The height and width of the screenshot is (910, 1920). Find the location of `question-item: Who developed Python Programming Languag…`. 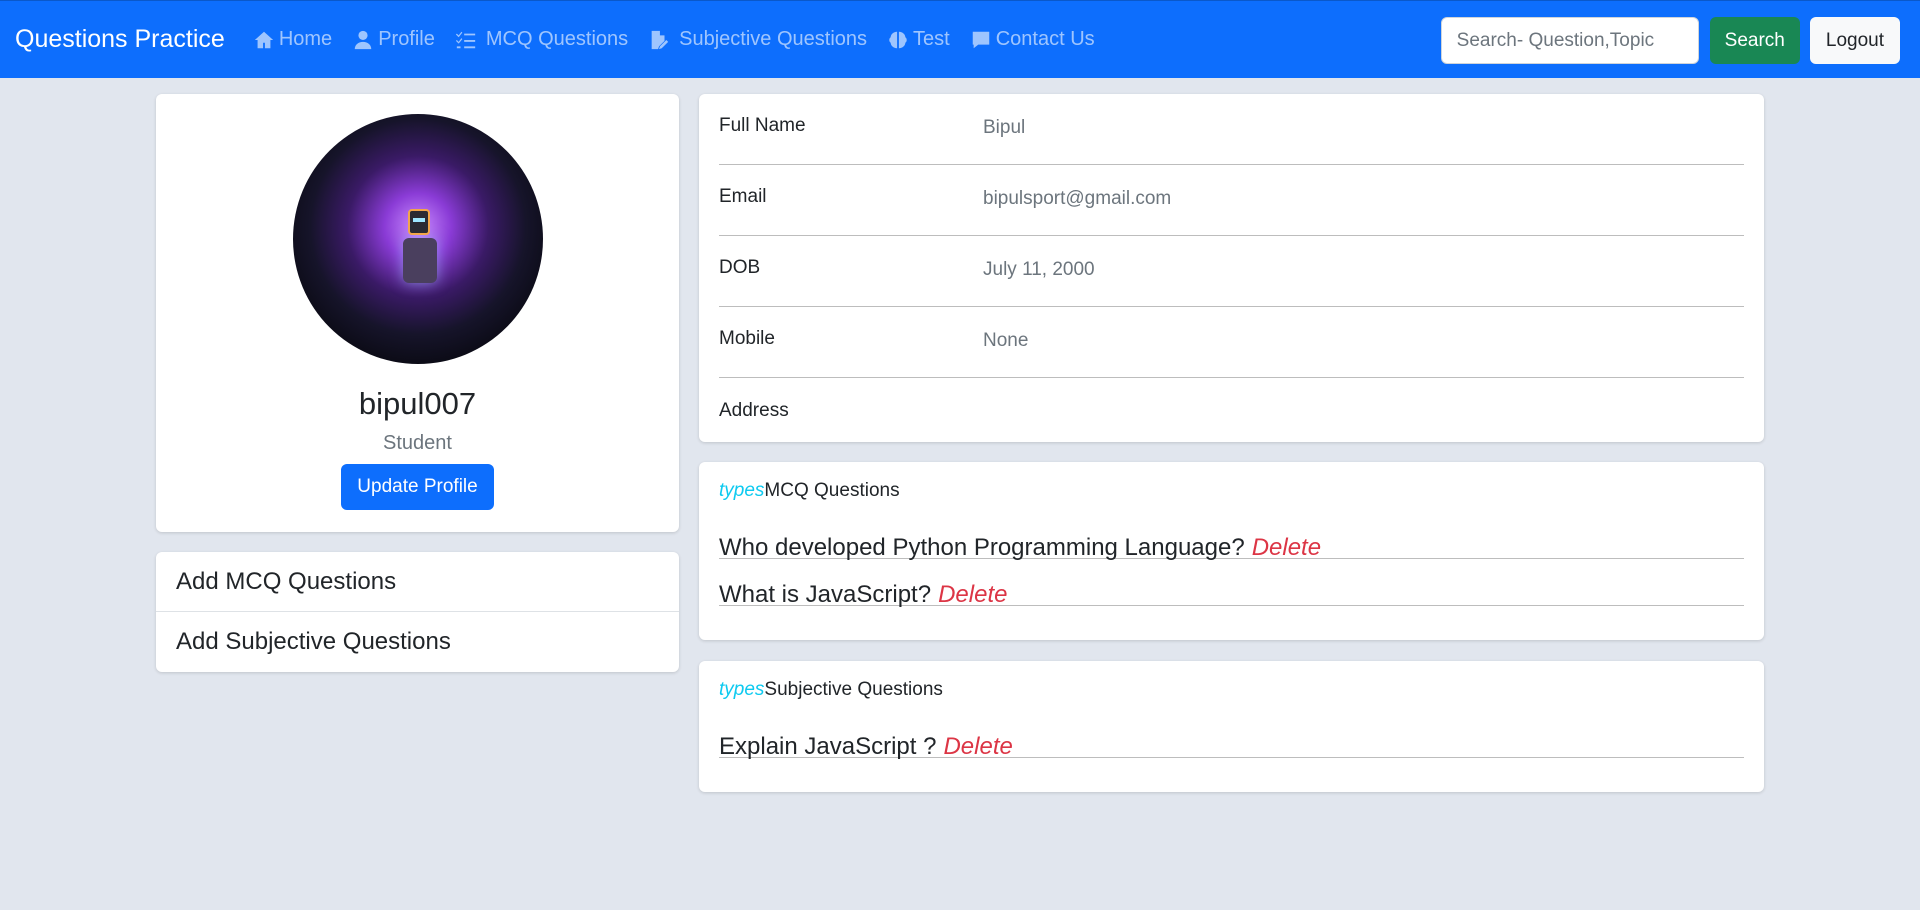

question-item: Who developed Python Programming Languag… is located at coordinates (1231, 536).